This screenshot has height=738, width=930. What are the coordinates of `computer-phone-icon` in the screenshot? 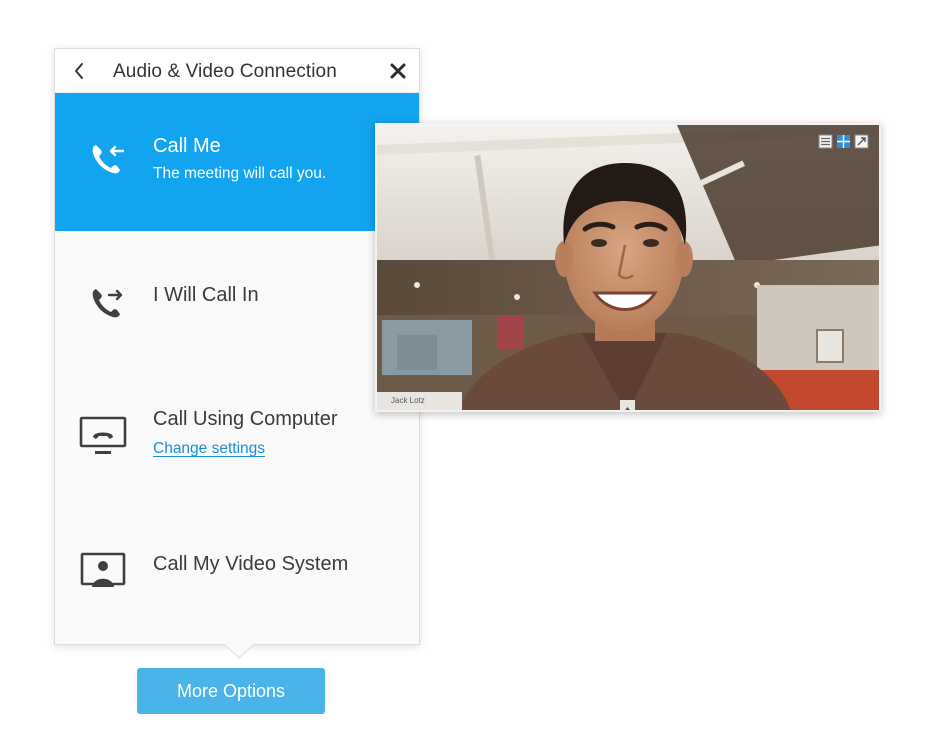 It's located at (103, 435).